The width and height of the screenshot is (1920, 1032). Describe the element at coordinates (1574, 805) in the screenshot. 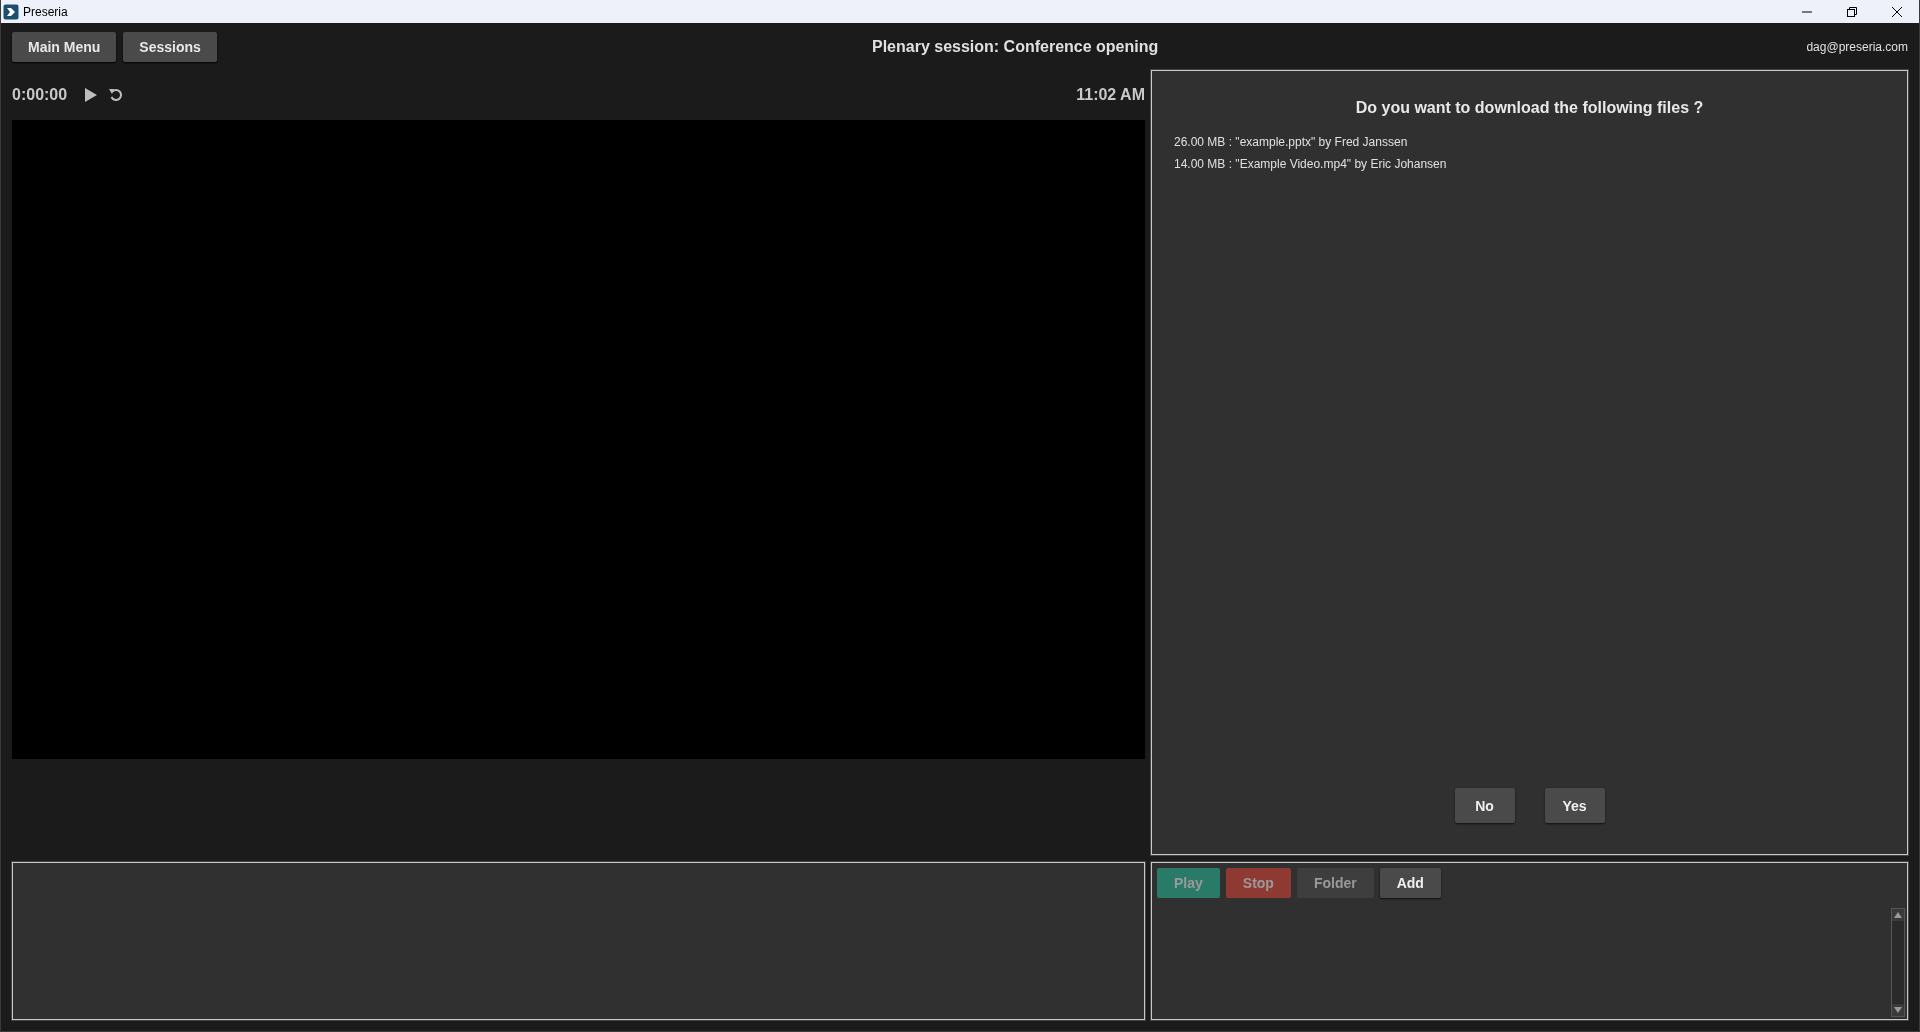

I see `dialog-button: Yes` at that location.